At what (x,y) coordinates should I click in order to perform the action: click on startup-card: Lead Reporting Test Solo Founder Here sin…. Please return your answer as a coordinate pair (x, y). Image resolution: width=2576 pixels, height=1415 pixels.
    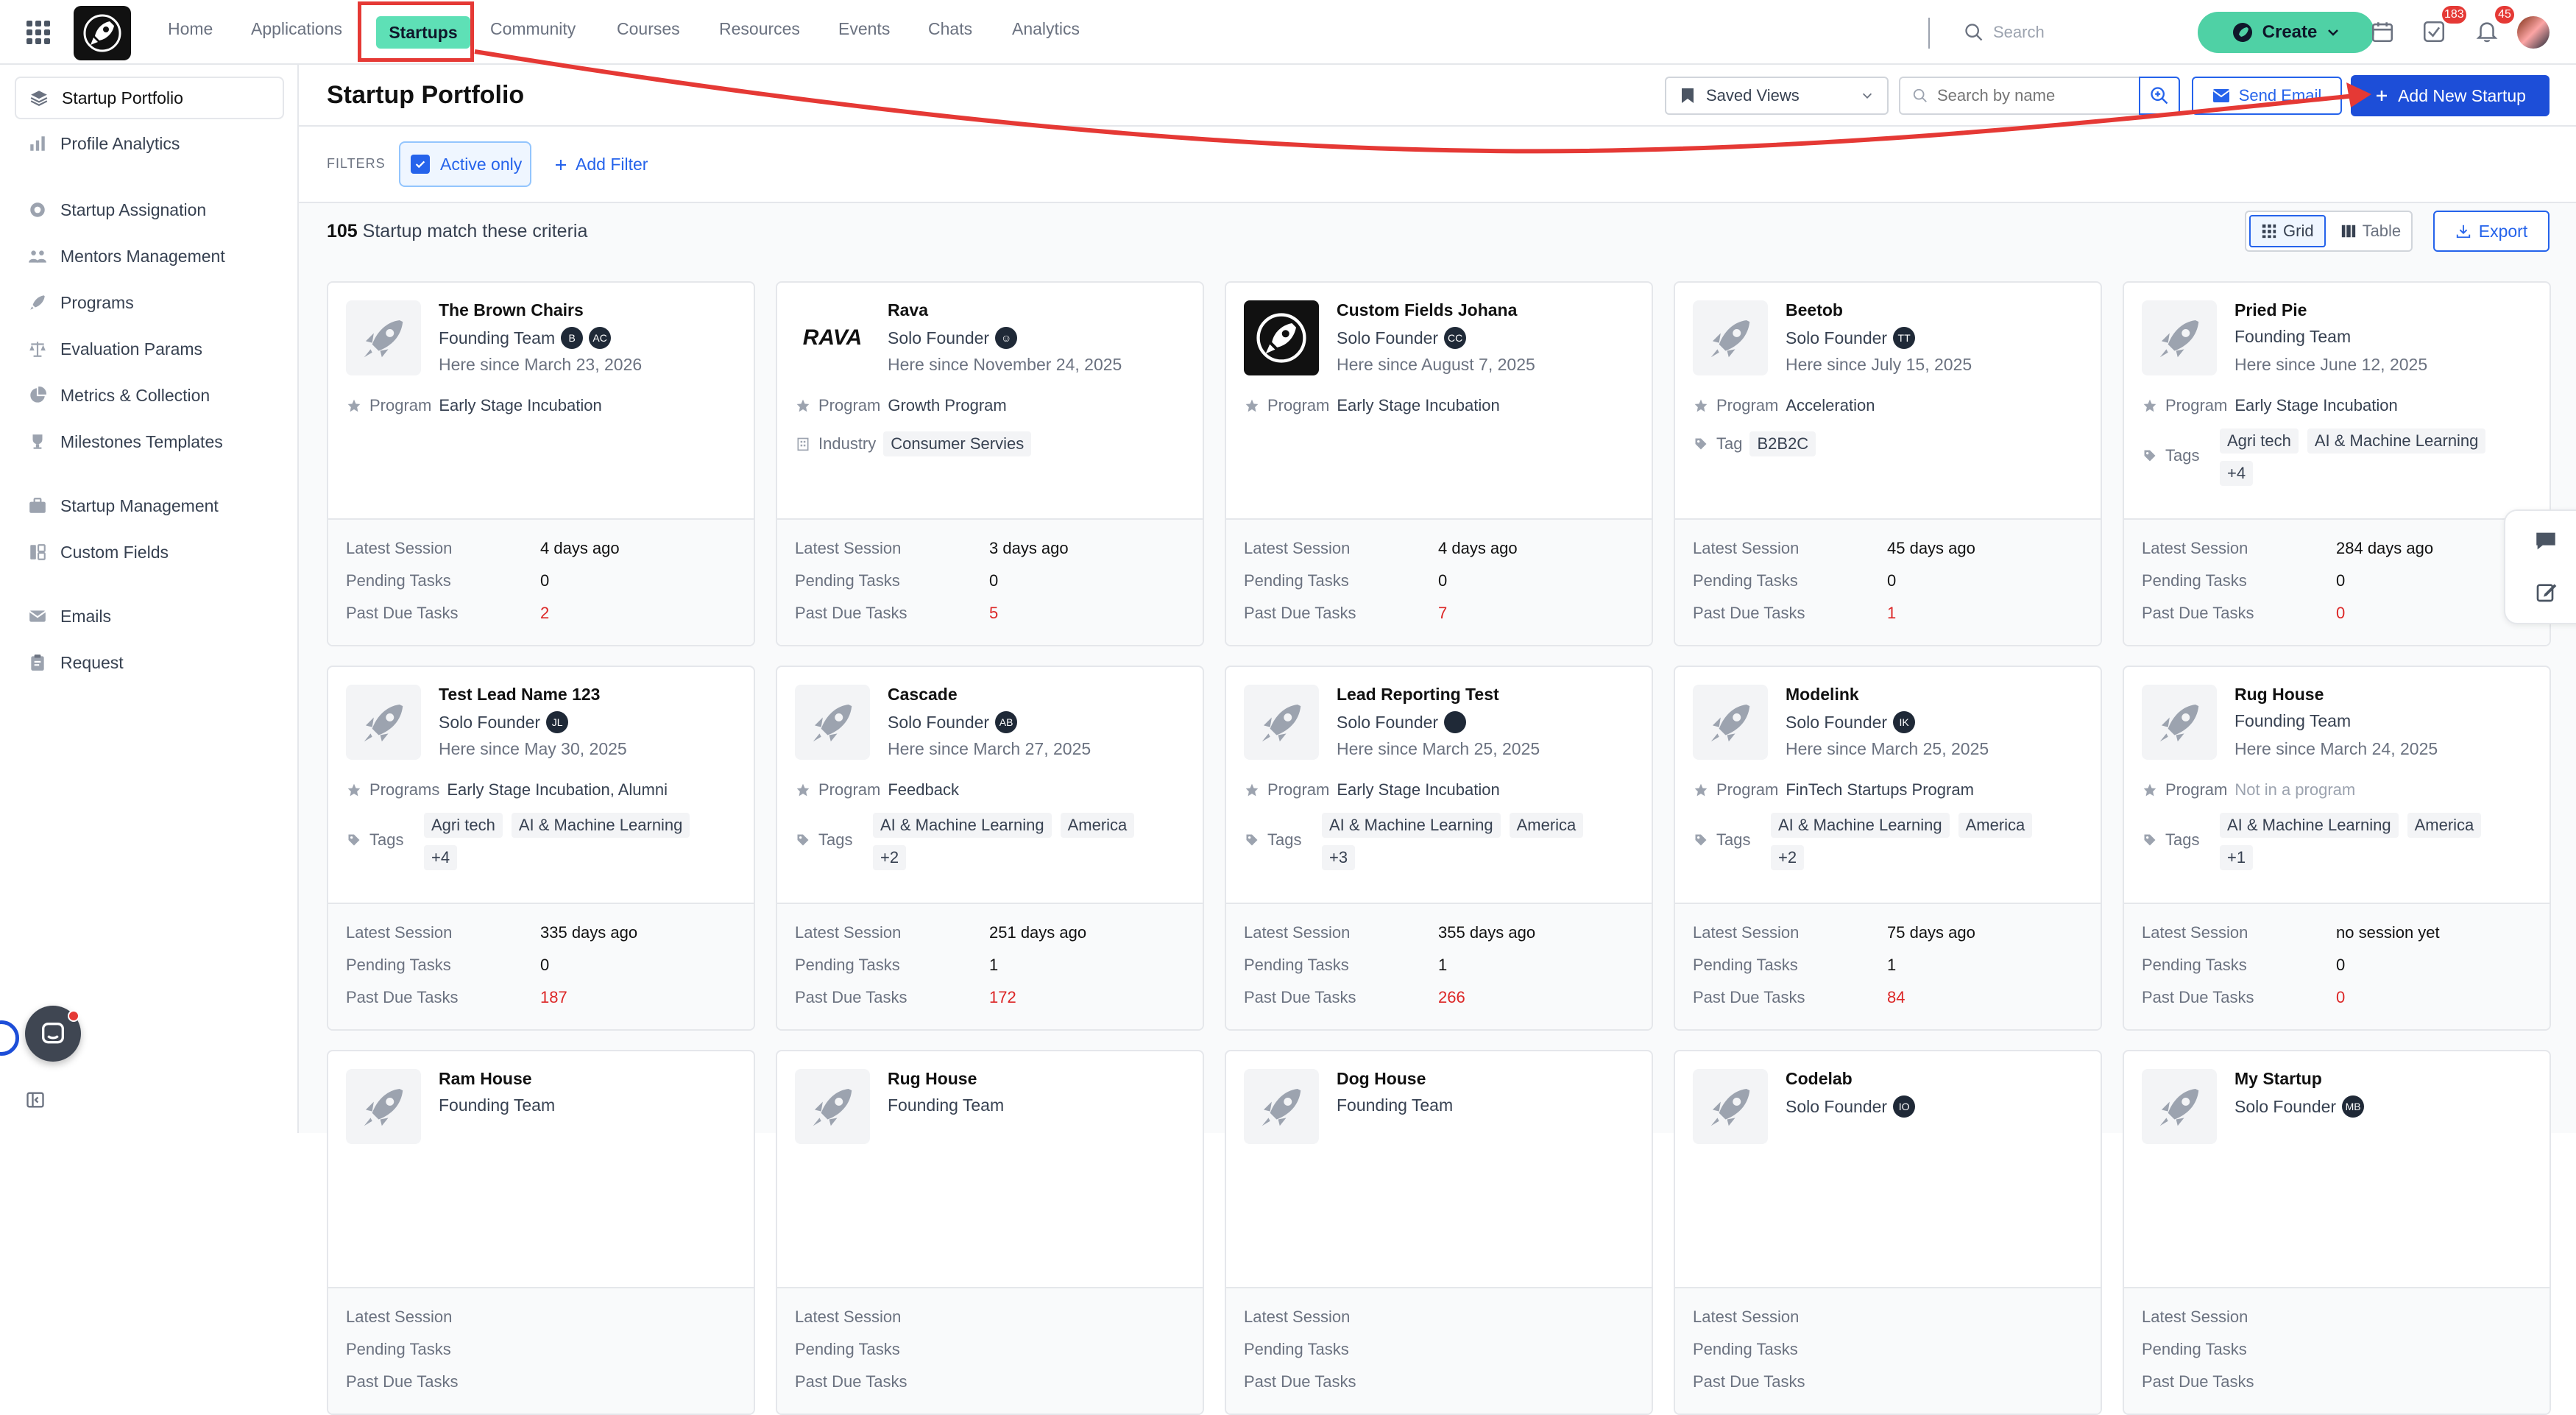
    Looking at the image, I should click on (1439, 848).